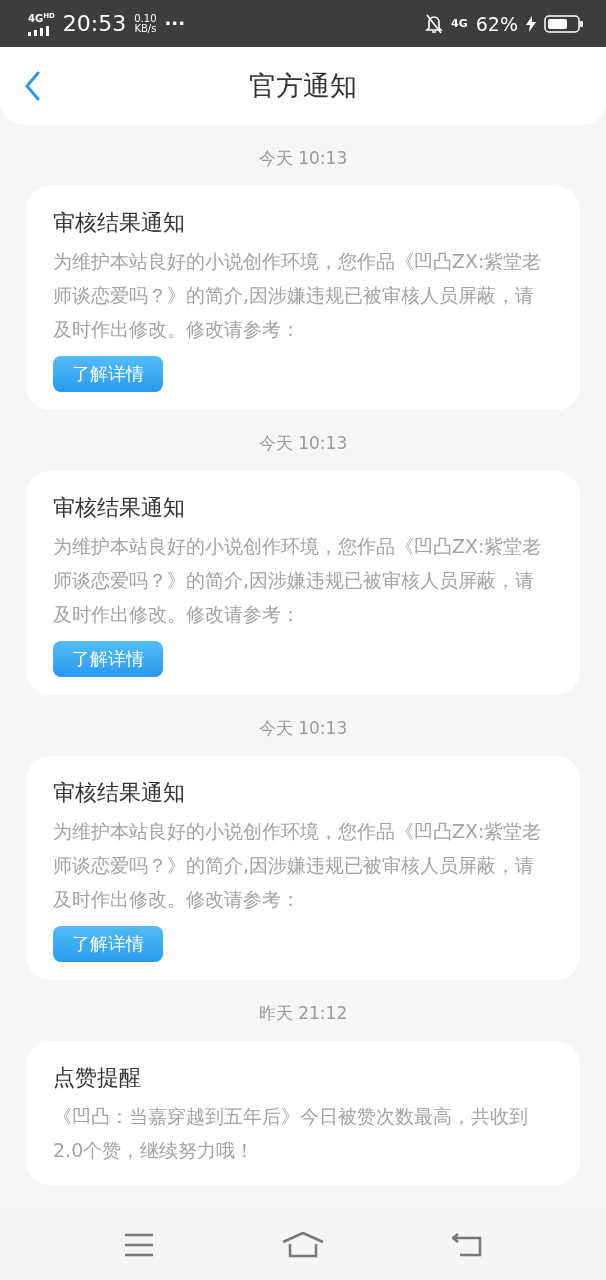  Describe the element at coordinates (564, 23) in the screenshot. I see `battery-icon` at that location.